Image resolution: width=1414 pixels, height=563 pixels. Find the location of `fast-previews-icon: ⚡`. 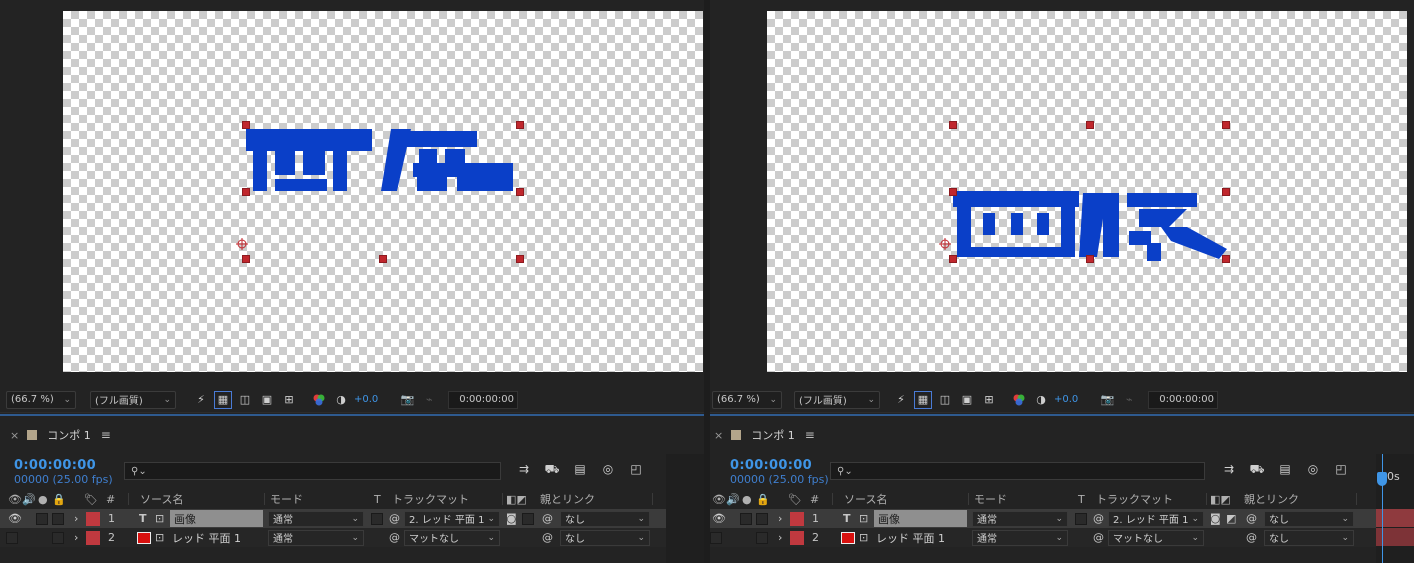

fast-previews-icon: ⚡ is located at coordinates (201, 400).